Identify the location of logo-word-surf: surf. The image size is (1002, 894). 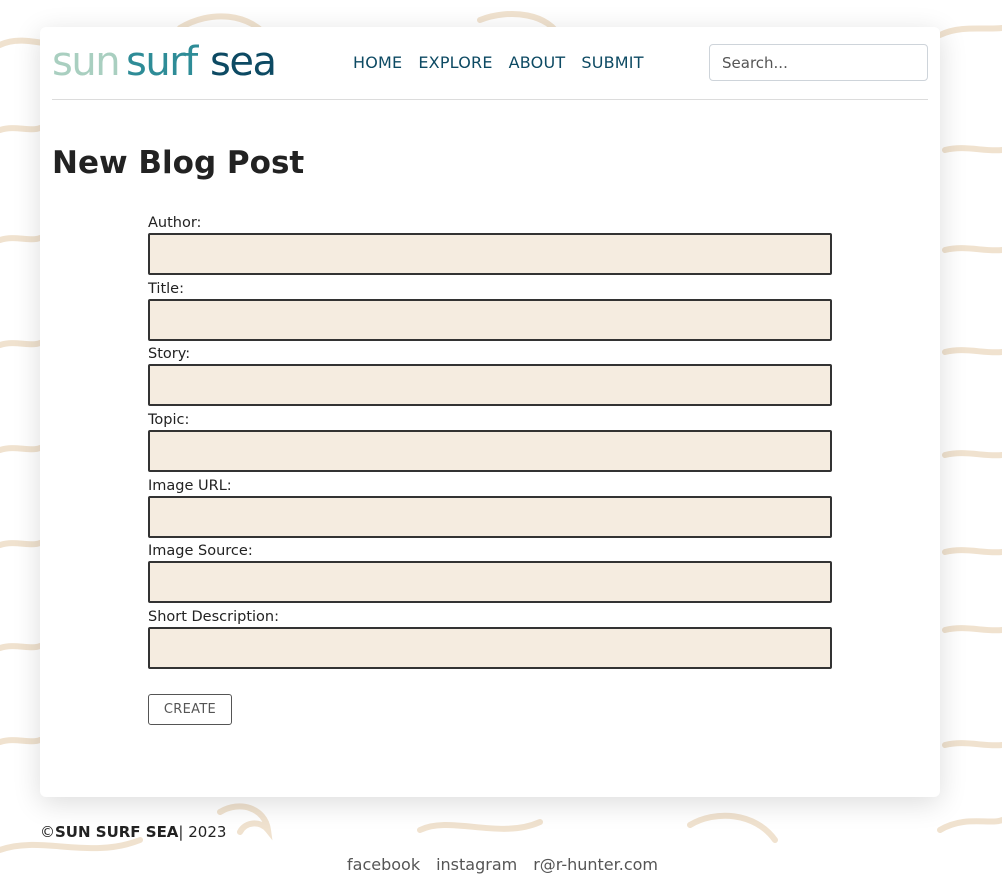
(162, 62).